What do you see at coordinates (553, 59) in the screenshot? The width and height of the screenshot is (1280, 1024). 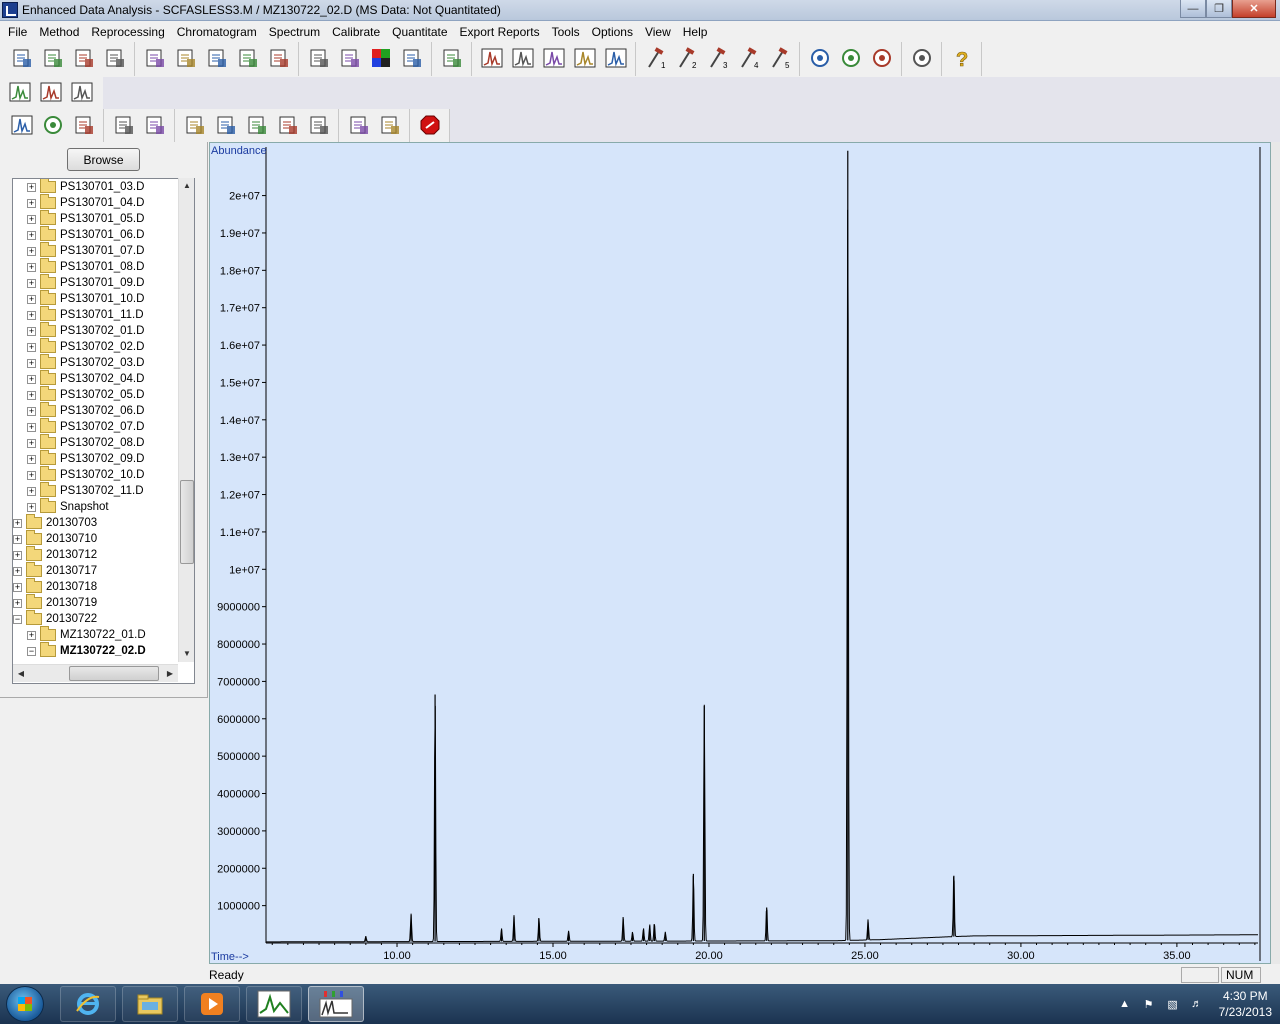 I see `peak-shape-button` at bounding box center [553, 59].